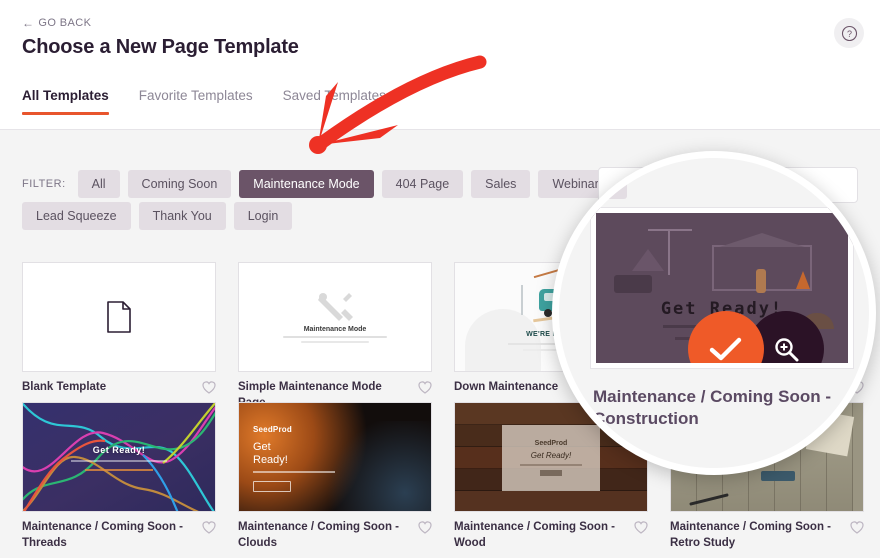  Describe the element at coordinates (76, 216) in the screenshot. I see `filter-chip-lead-squeeze: Lead Squeeze` at that location.